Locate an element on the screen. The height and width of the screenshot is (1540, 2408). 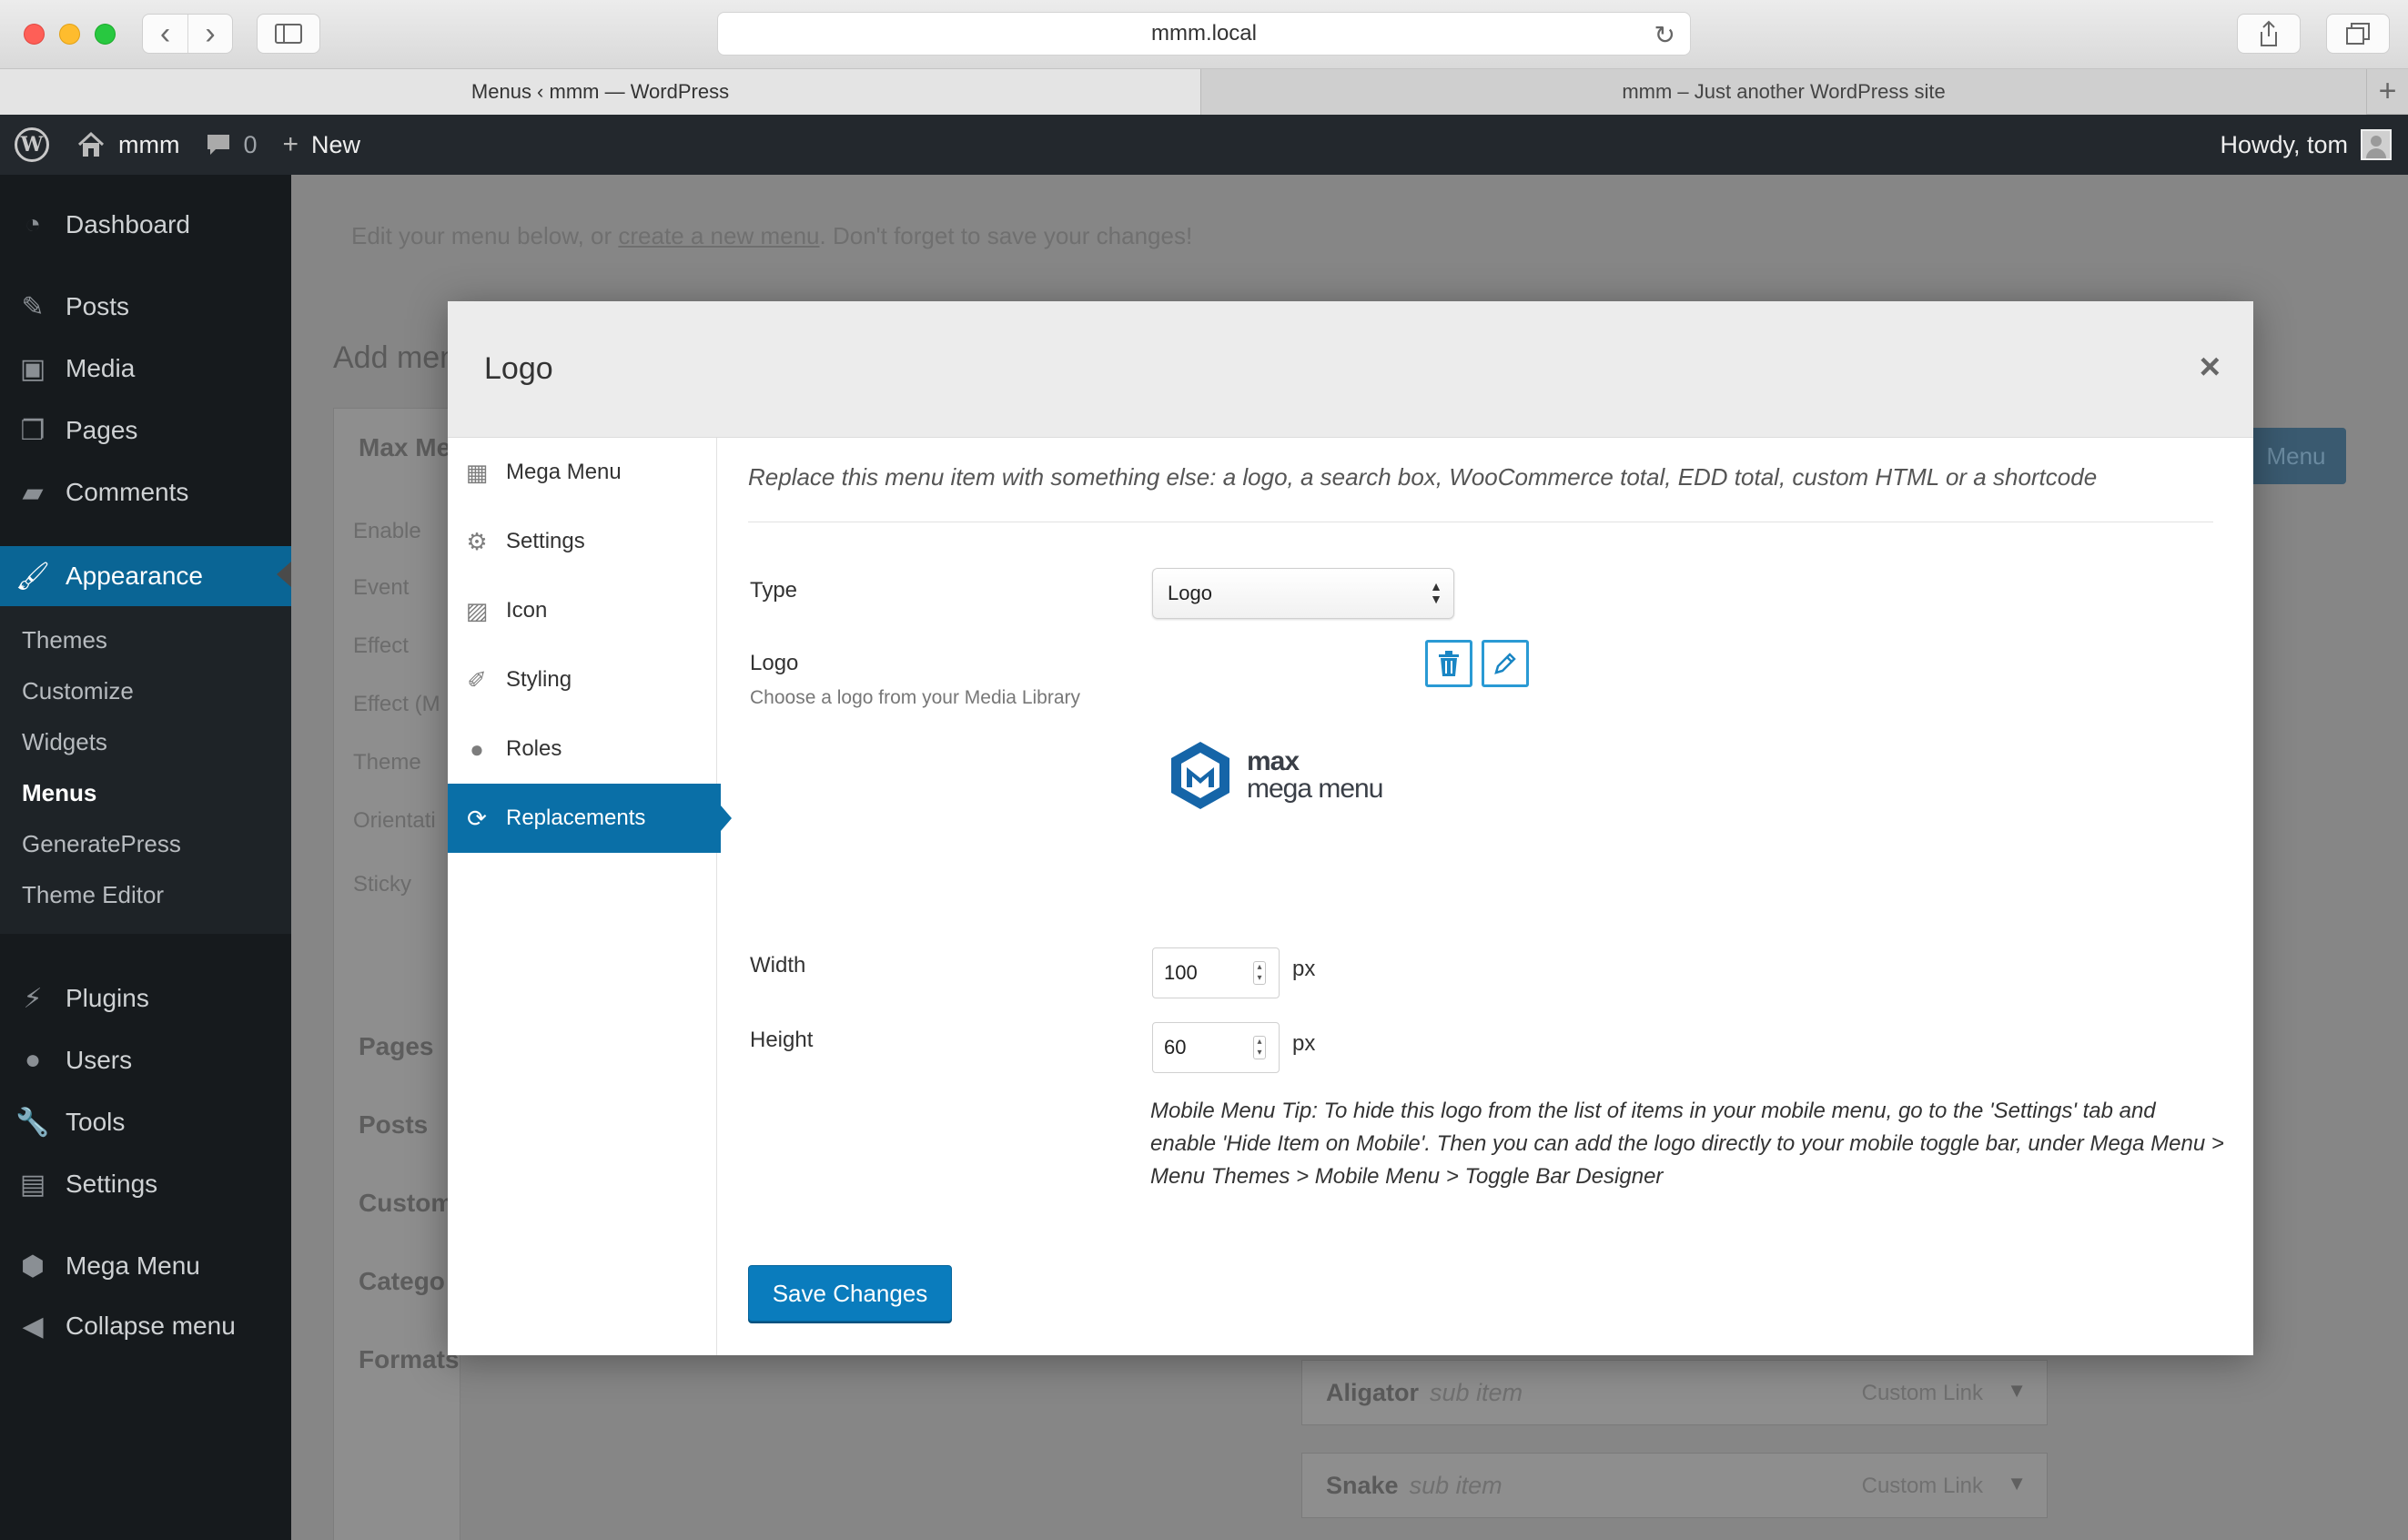
menu-item-row: Aligator sub item Custom Link ▼ is located at coordinates (1674, 1392).